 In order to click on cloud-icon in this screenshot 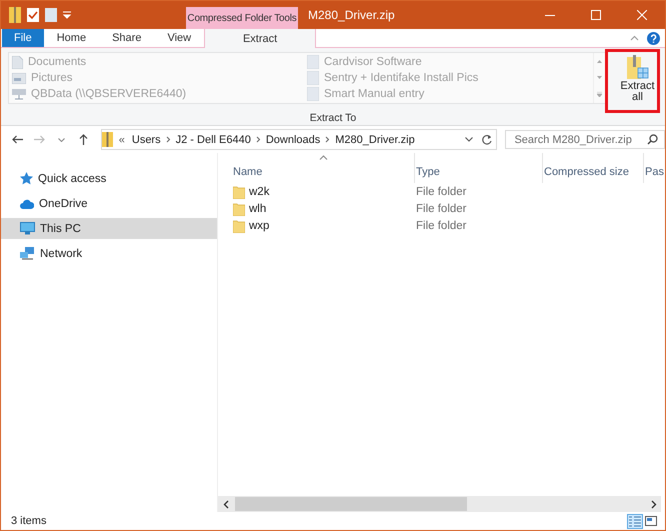, I will do `click(27, 203)`.